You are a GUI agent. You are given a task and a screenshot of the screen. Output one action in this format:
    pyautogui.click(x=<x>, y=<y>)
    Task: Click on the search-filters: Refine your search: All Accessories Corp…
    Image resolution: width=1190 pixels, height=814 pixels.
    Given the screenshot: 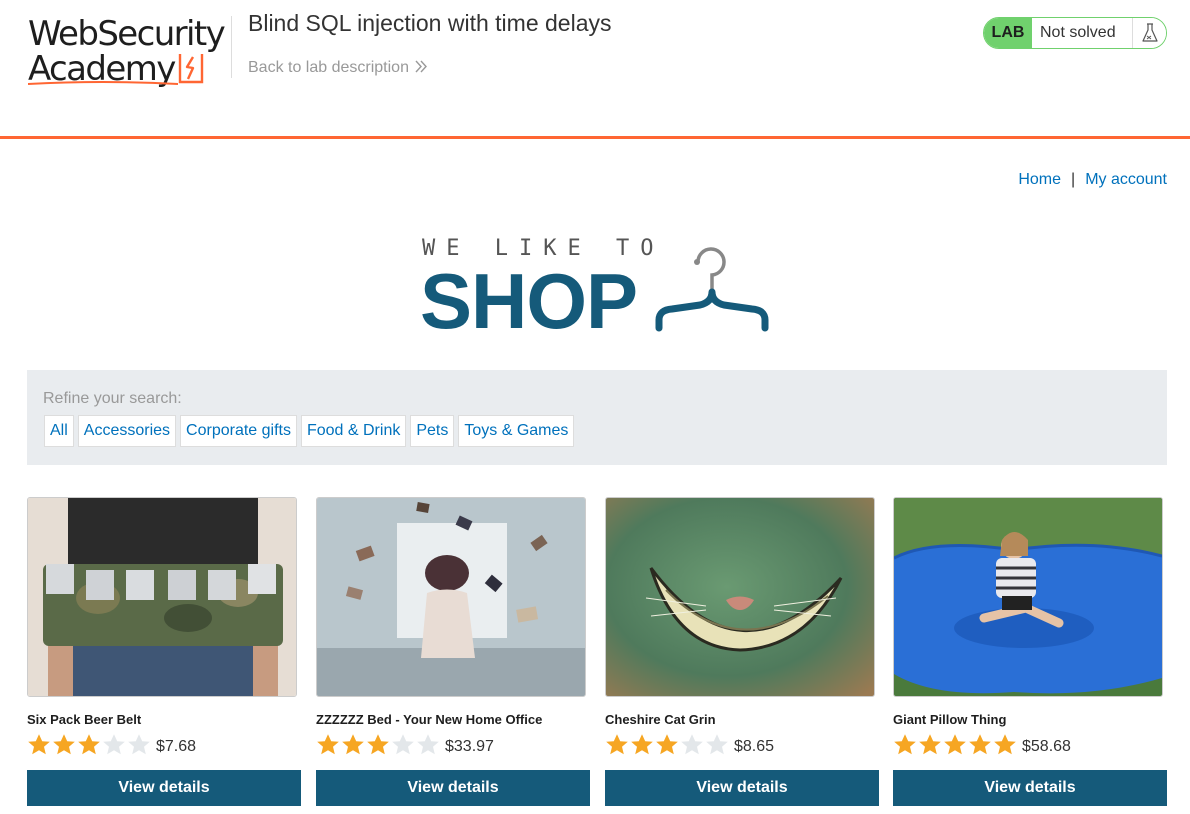 What is the action you would take?
    pyautogui.click(x=597, y=417)
    